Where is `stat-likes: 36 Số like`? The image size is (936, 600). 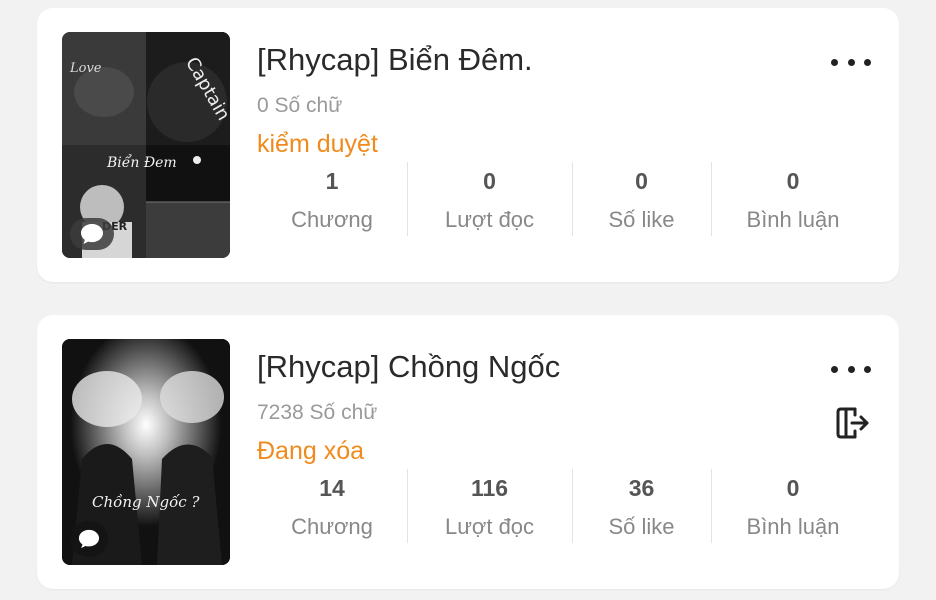 stat-likes: 36 Số like is located at coordinates (641, 506).